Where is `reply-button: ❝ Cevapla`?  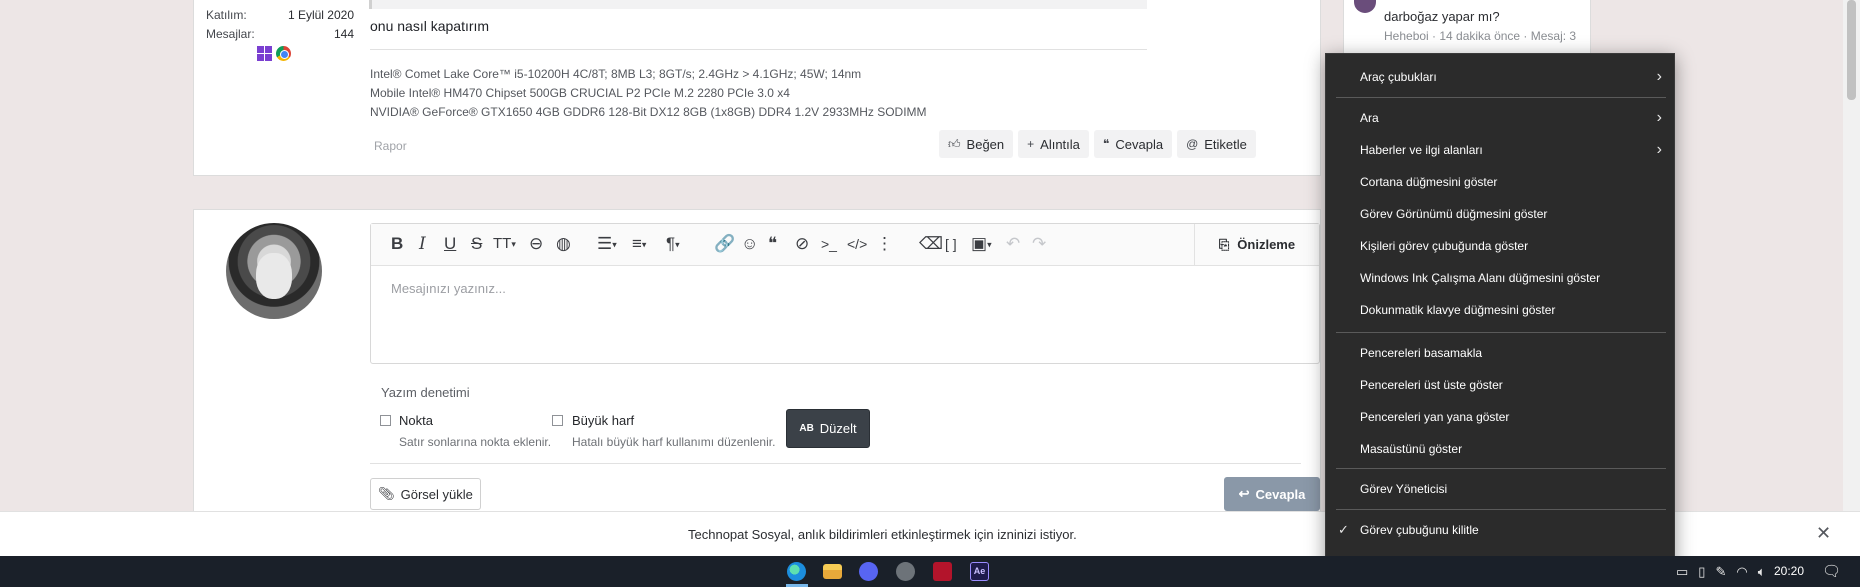 reply-button: ❝ Cevapla is located at coordinates (1133, 144).